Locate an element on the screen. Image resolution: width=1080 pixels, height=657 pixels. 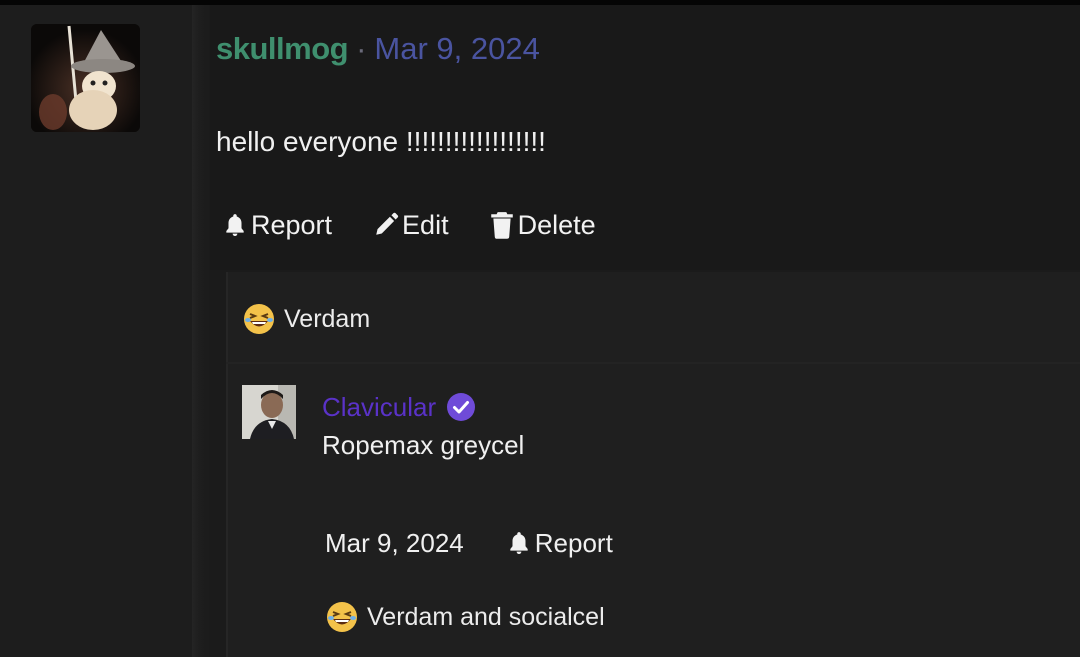
avatar is located at coordinates (85, 78).